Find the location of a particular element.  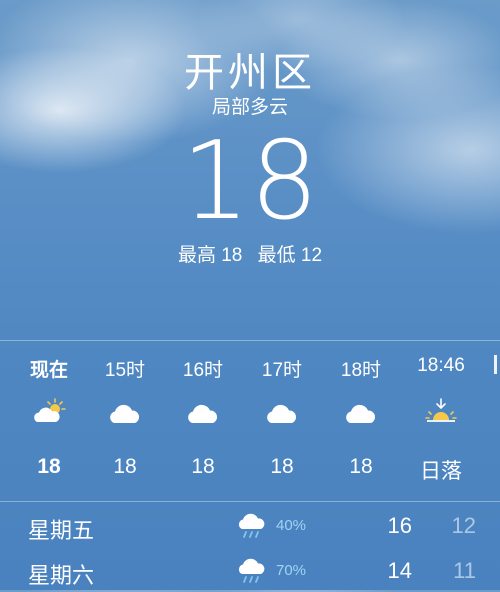

daily-forecast-row: 星期六 70% 14 11 is located at coordinates (250, 570).